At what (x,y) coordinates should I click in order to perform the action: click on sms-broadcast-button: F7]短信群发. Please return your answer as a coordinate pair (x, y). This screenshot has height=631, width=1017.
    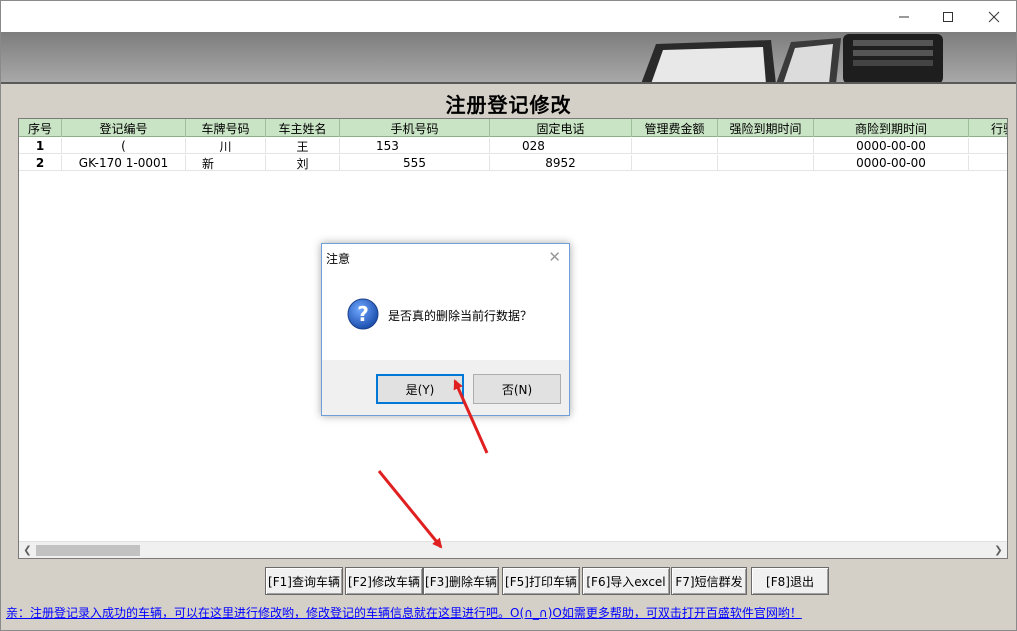
    Looking at the image, I should click on (709, 581).